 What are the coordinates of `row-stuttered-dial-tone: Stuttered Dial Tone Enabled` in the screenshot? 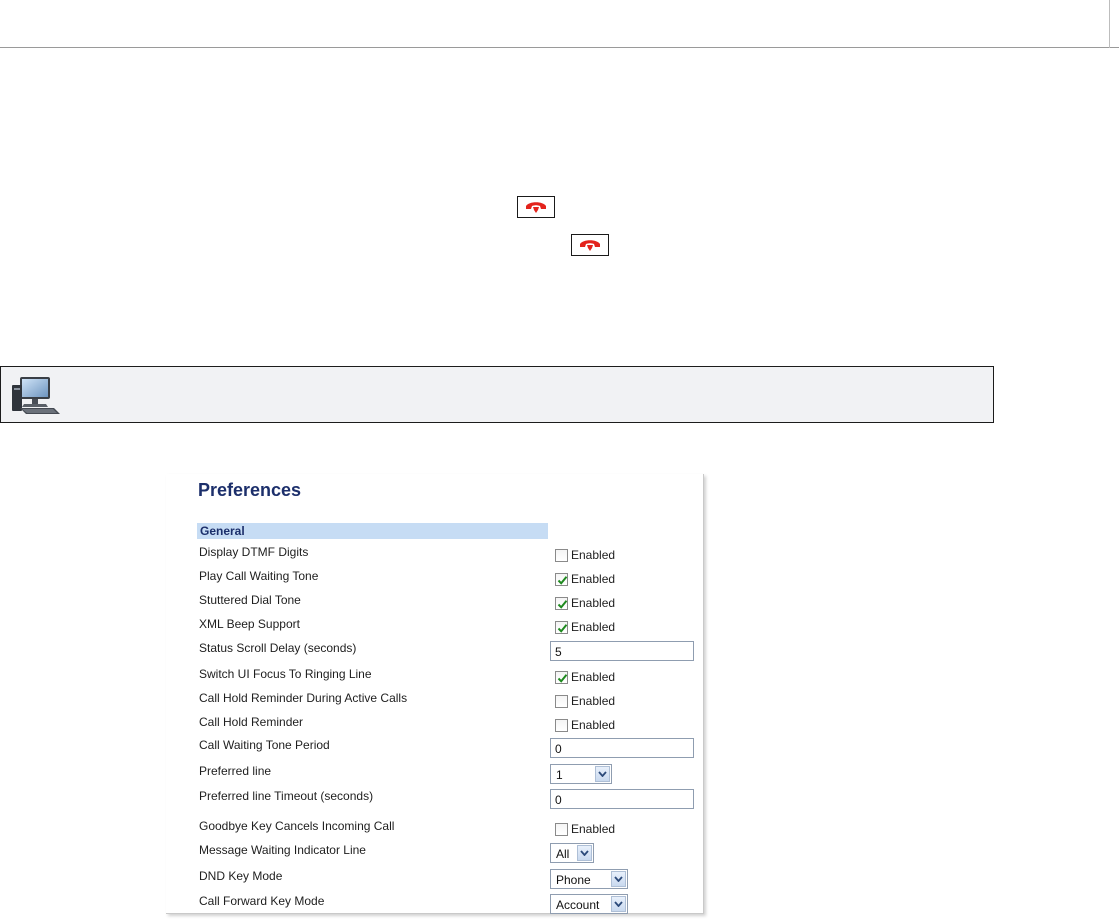 It's located at (435, 605).